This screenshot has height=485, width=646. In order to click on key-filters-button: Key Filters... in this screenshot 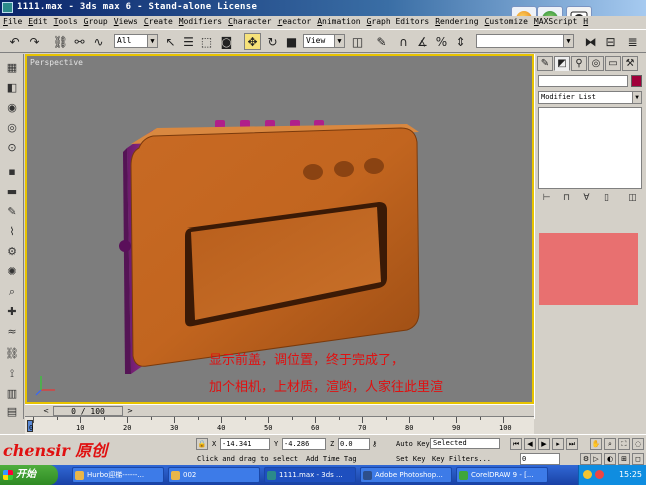, I will do `click(461, 459)`.